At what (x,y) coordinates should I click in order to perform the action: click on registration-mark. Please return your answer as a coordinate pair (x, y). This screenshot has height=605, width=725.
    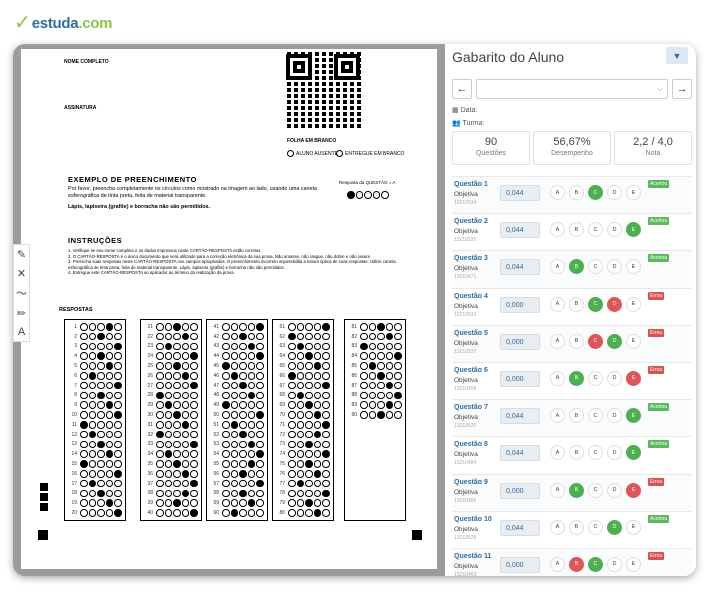
    Looking at the image, I should click on (417, 535).